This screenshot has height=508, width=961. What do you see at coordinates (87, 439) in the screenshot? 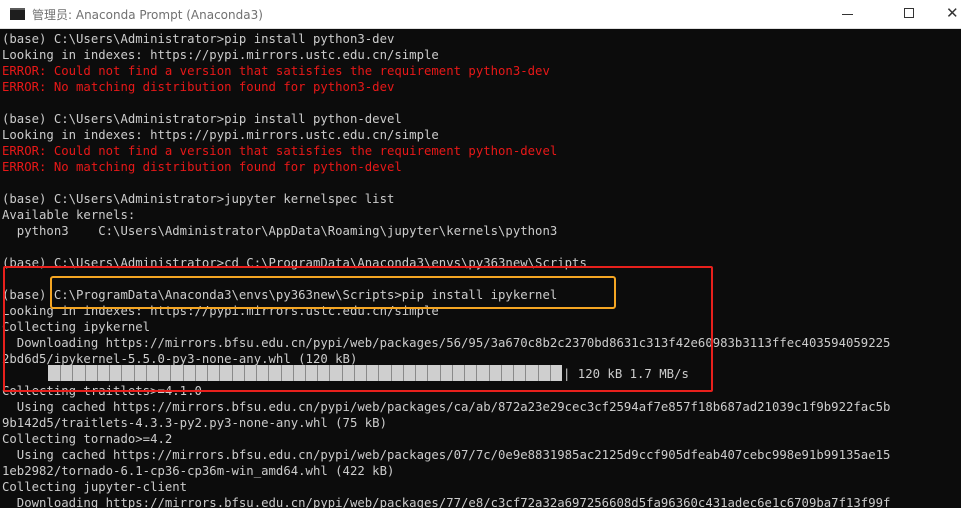
I see `console-line: Collecting tornado>=4.2` at bounding box center [87, 439].